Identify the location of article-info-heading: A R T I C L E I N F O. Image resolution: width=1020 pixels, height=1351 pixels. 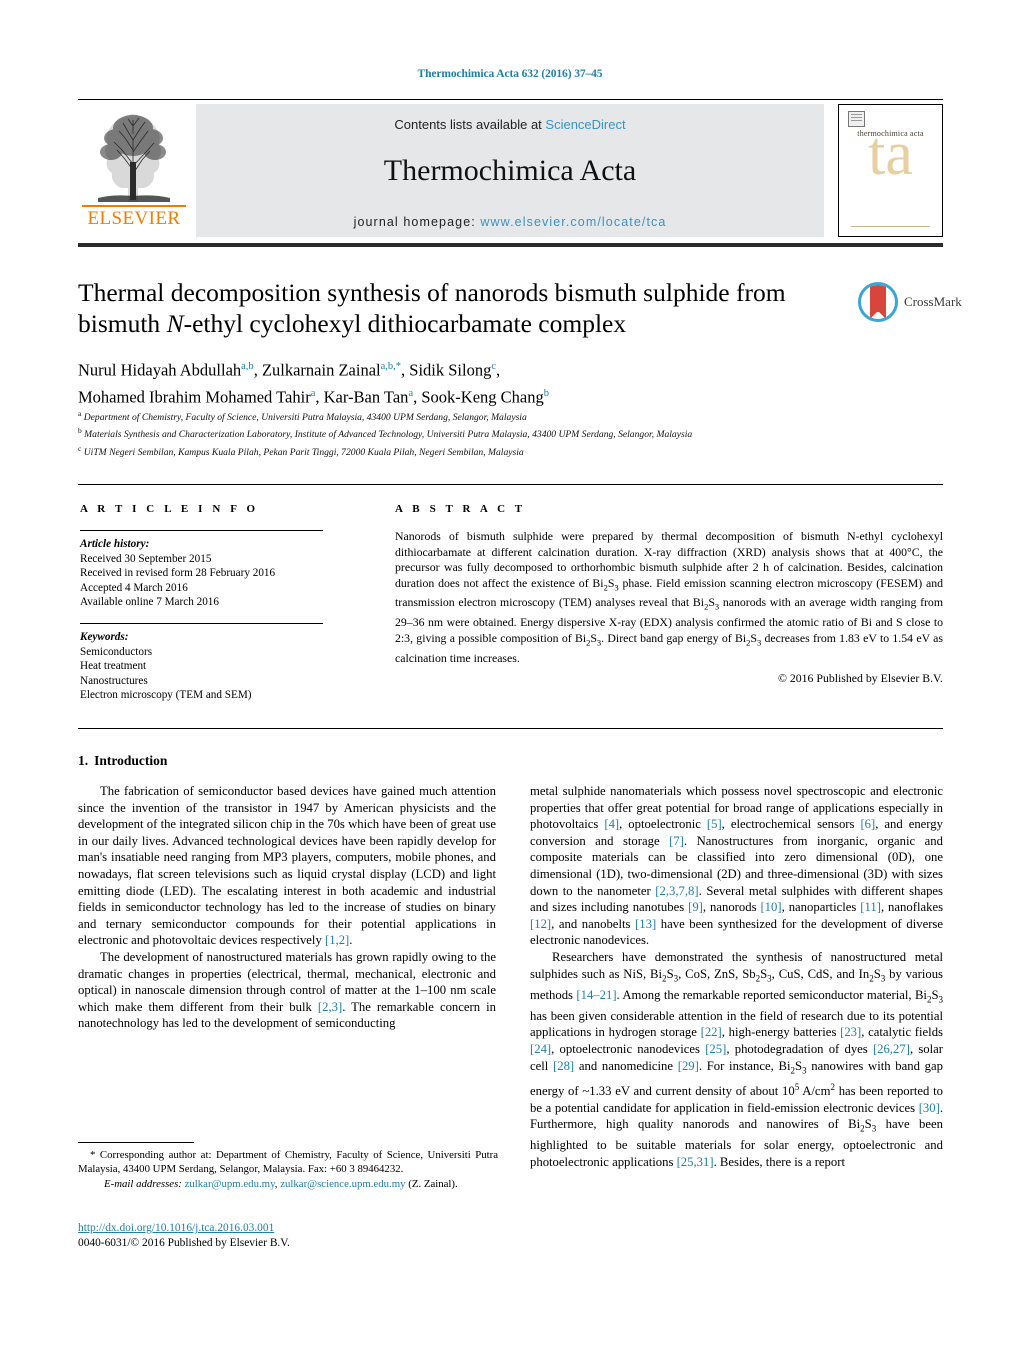
(169, 509).